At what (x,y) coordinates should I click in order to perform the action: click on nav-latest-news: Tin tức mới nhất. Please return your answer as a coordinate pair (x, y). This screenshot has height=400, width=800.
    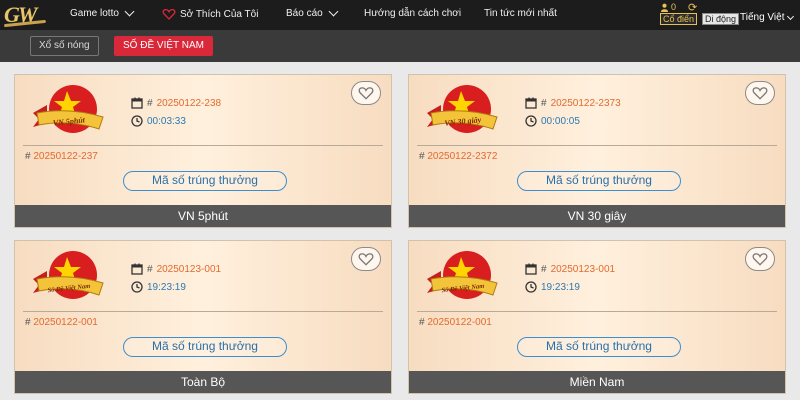
    Looking at the image, I should click on (520, 13).